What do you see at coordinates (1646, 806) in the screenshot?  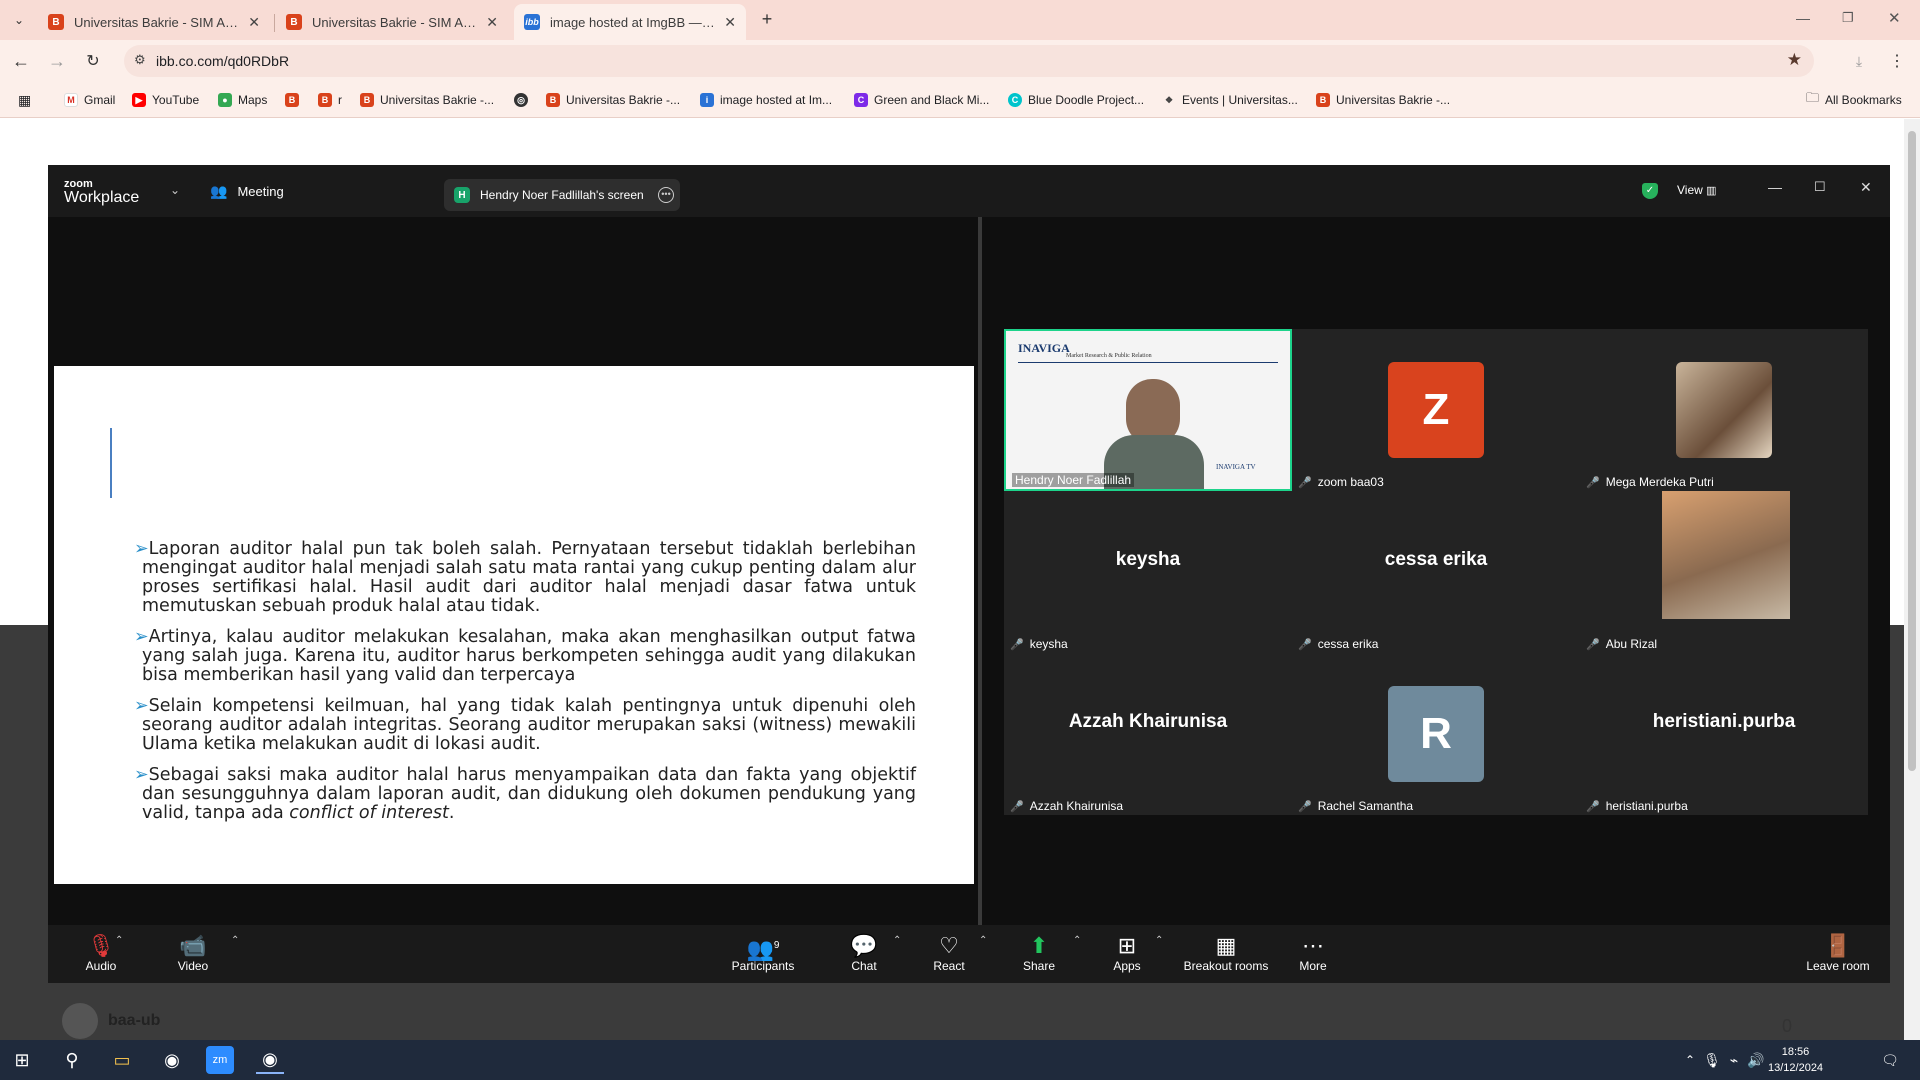 I see `participant-name: heristiani.purba` at bounding box center [1646, 806].